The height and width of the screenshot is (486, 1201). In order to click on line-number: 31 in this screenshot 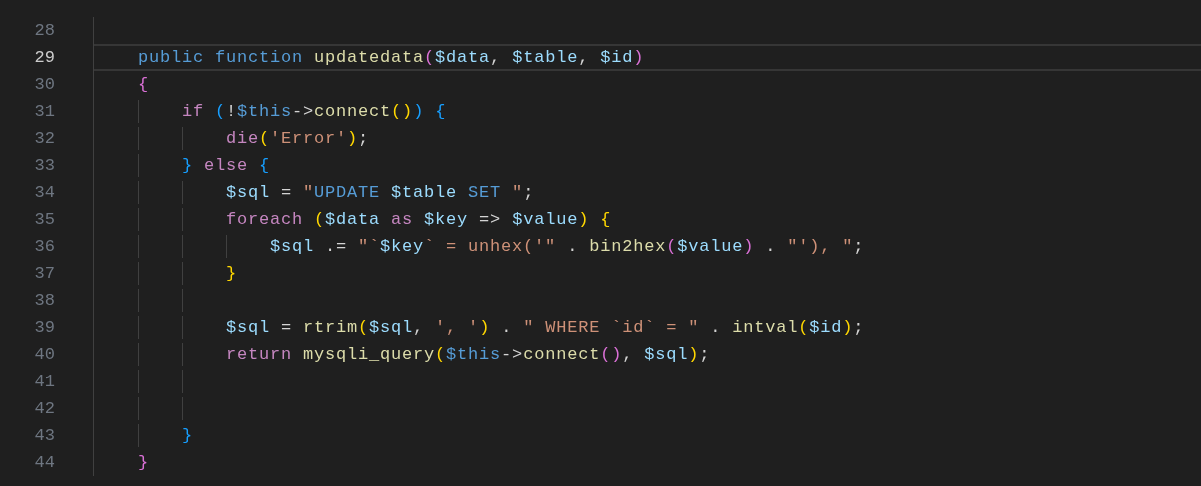, I will do `click(44, 112)`.